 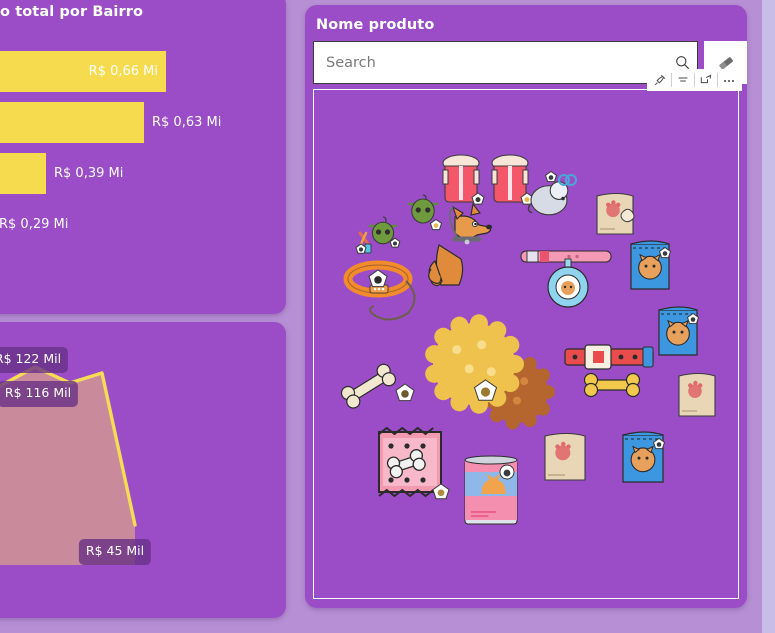 I want to click on gallery-title: Nome produto, so click(x=375, y=25).